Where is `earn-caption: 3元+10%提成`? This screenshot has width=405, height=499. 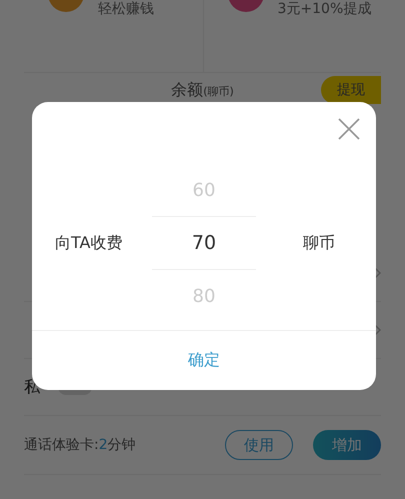
earn-caption: 3元+10%提成 is located at coordinates (325, 9).